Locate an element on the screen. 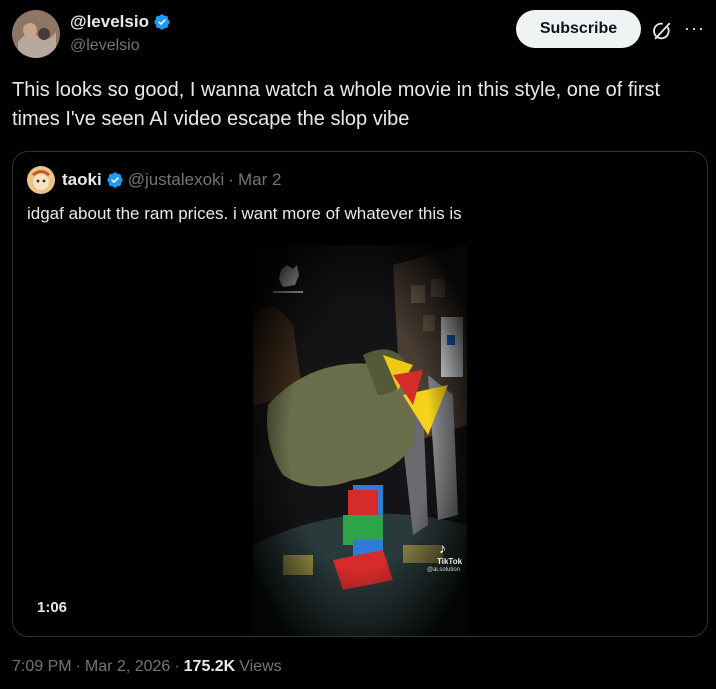 The width and height of the screenshot is (716, 689). author-name-row: @levelsio is located at coordinates (120, 22).